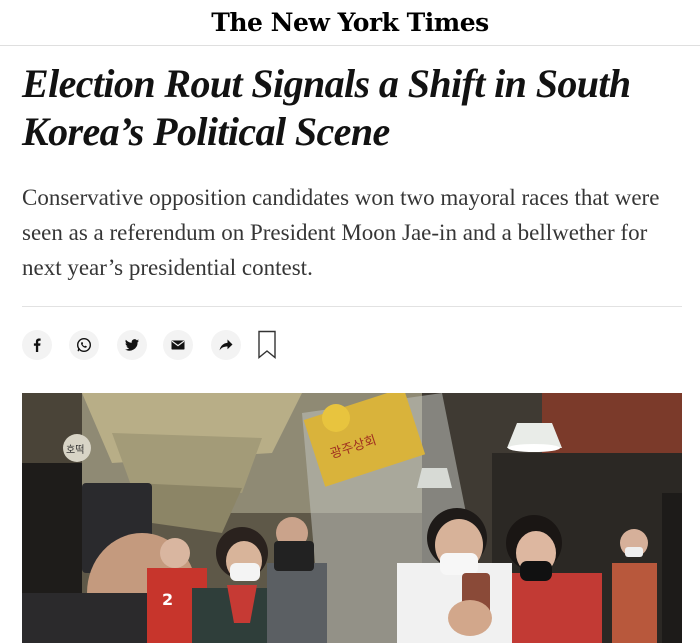 Image resolution: width=700 pixels, height=643 pixels. I want to click on nyt-logo: The New York Times, so click(350, 22).